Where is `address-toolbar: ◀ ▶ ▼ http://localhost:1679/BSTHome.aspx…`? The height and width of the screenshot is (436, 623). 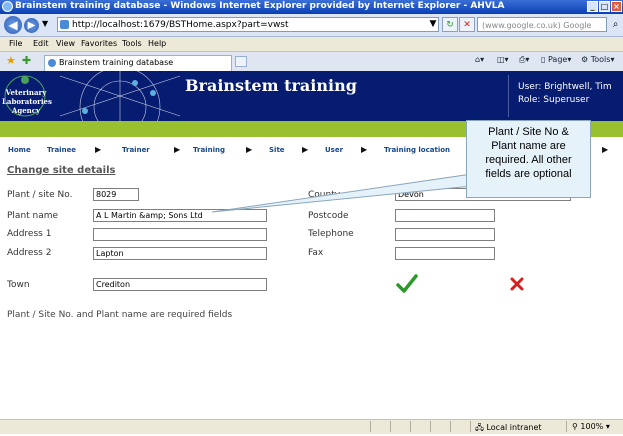 address-toolbar: ◀ ▶ ▼ http://localhost:1679/BSTHome.aspx… is located at coordinates (311, 25).